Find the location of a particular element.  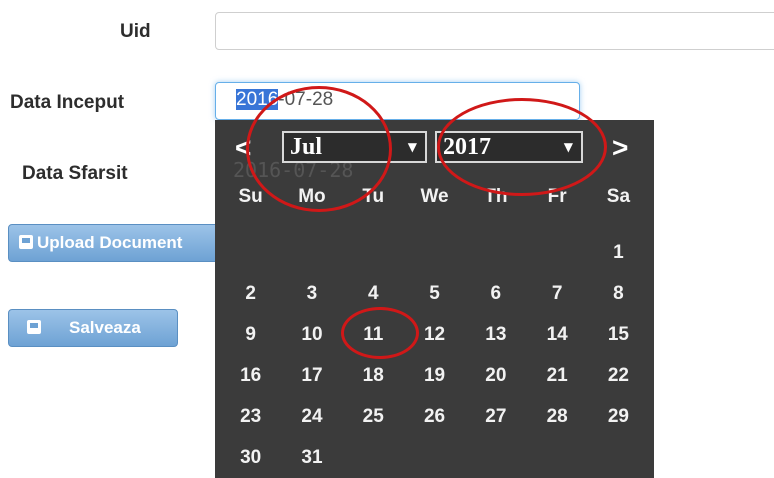

day-cell: 13 is located at coordinates (495, 334).